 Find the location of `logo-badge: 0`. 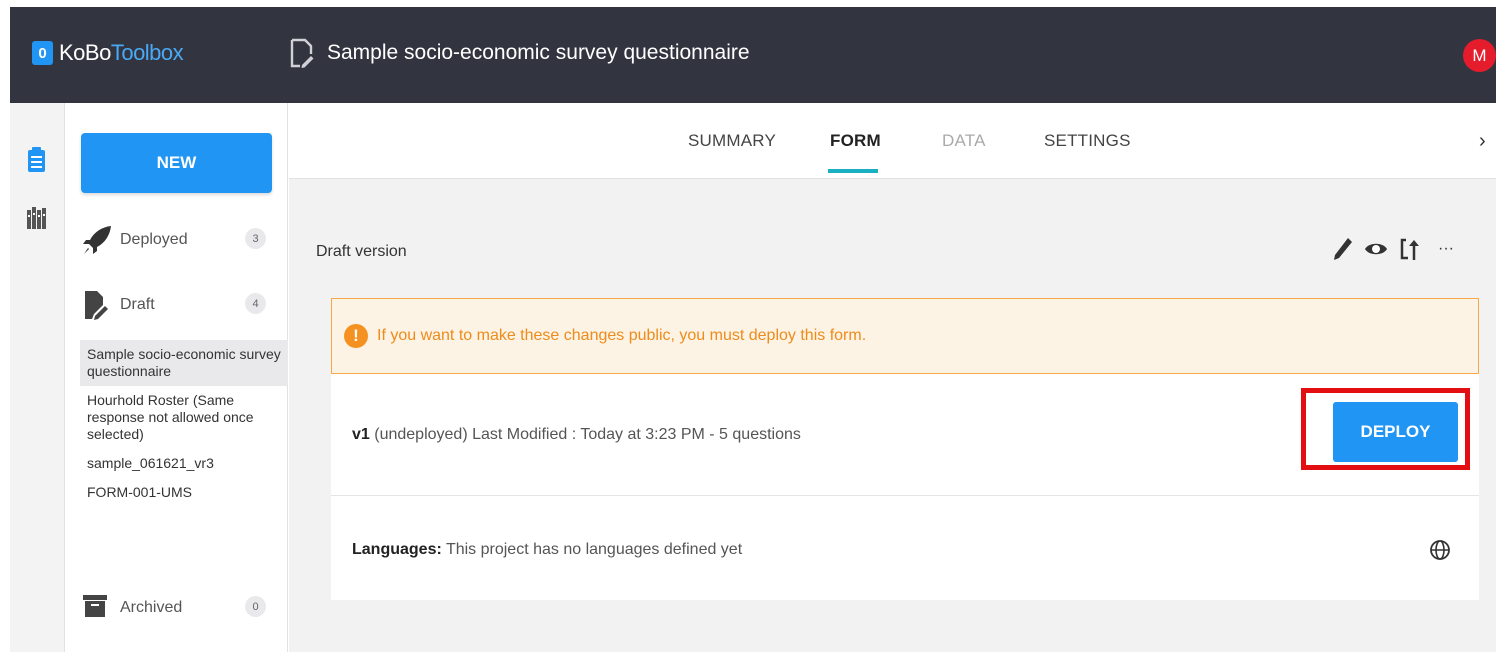

logo-badge: 0 is located at coordinates (42, 53).